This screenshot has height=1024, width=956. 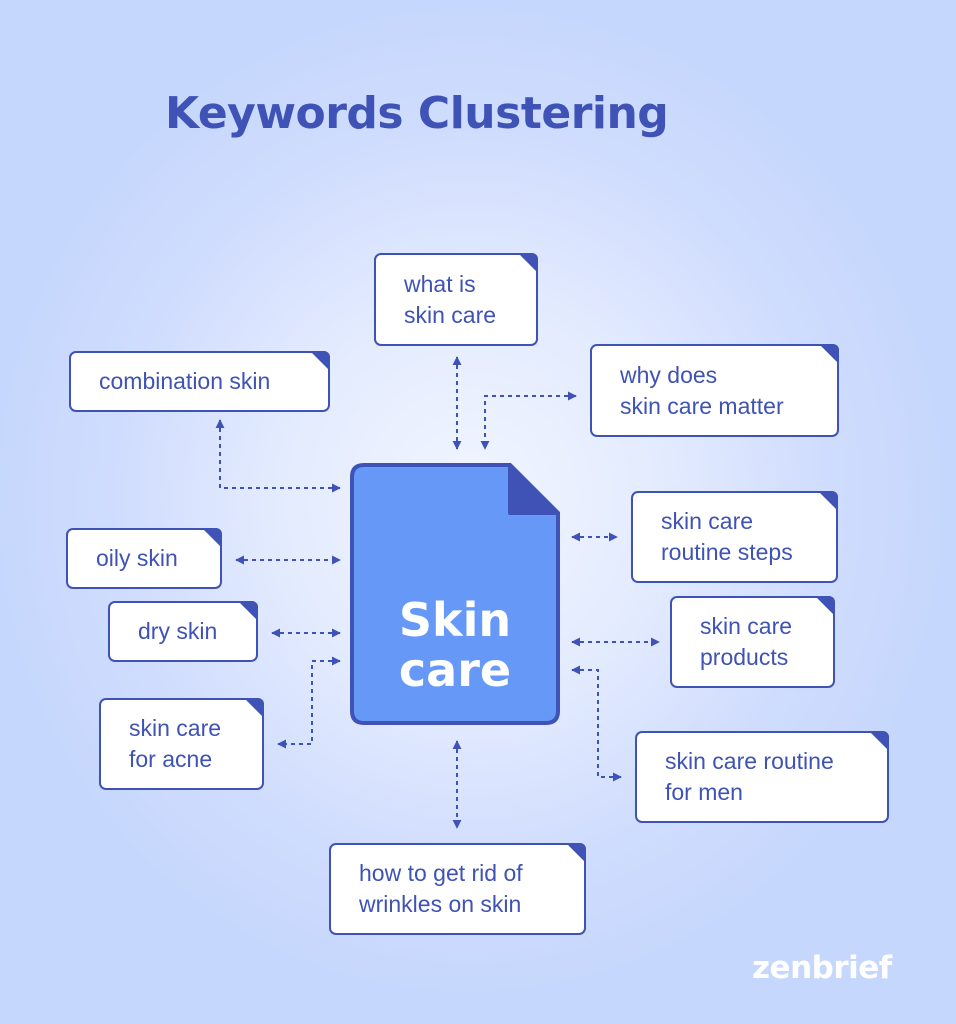 What do you see at coordinates (762, 777) in the screenshot?
I see `keyword-card-skin-care-routine-for-men: skin care routine for men` at bounding box center [762, 777].